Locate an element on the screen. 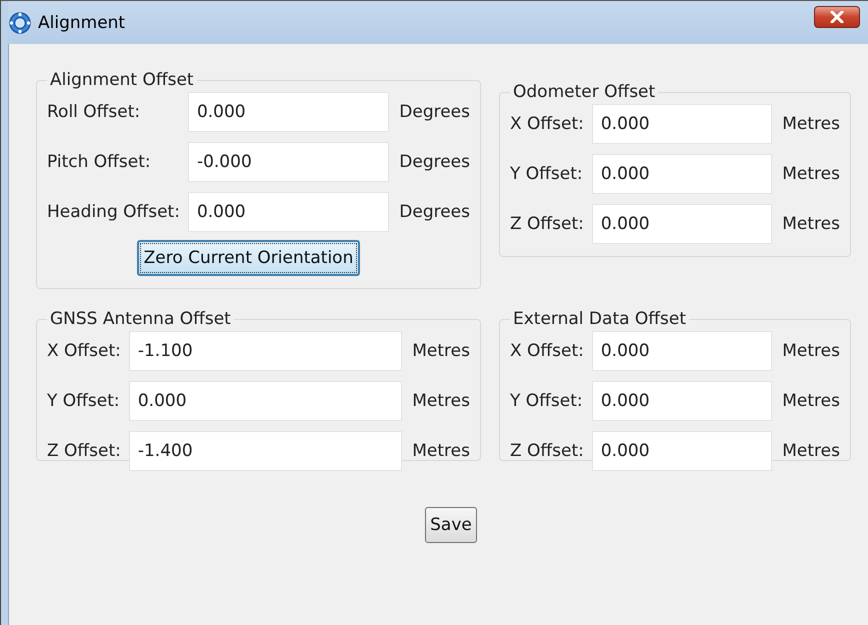 The height and width of the screenshot is (625, 868). zero-orientation-button: Zero Current Orientation is located at coordinates (248, 258).